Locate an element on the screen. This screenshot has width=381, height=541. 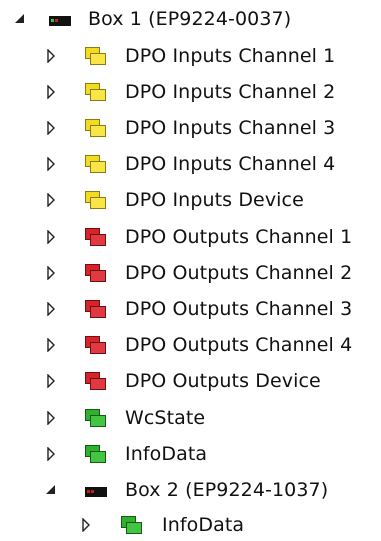
tree-item-label: DPO Inputs Device is located at coordinates (214, 200).